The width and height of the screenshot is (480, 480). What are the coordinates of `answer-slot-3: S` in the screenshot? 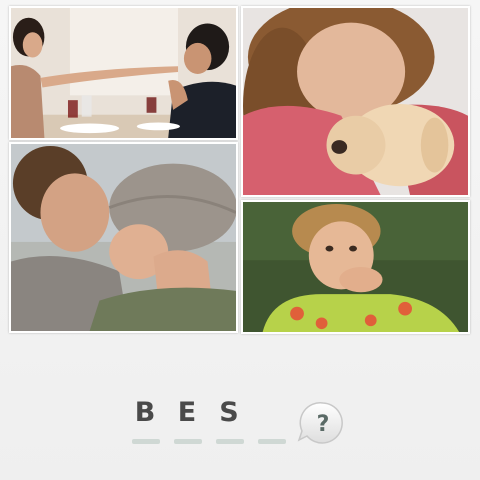 It's located at (229, 422).